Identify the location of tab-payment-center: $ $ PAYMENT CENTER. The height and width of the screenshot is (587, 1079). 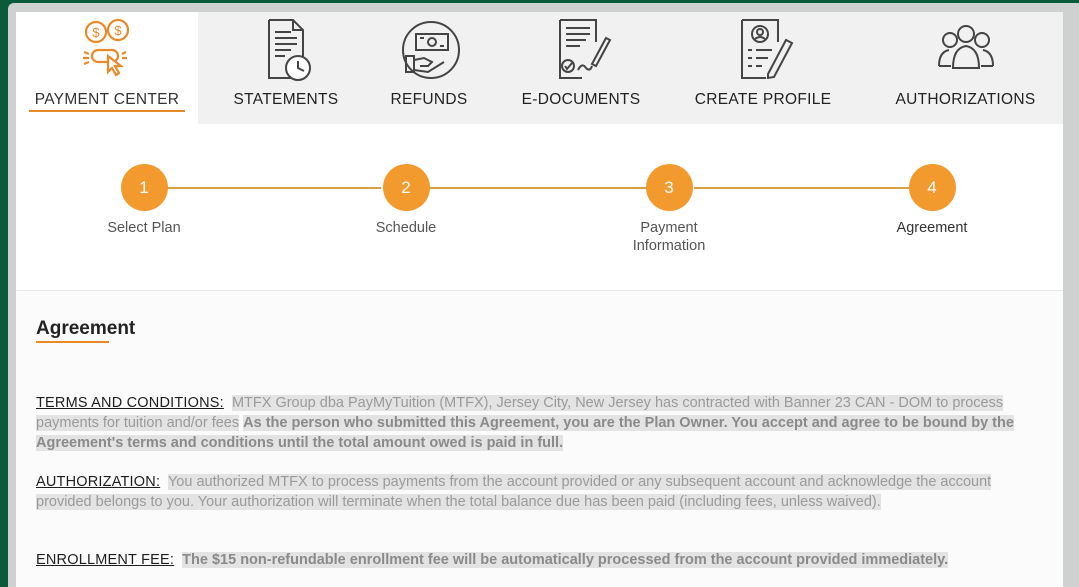
(107, 68).